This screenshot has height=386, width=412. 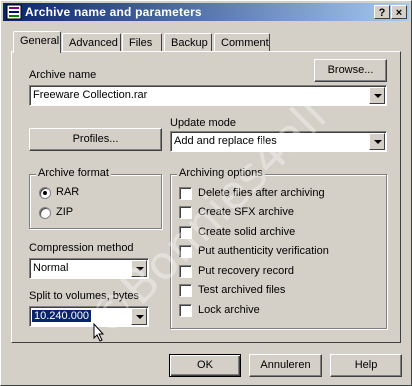 I want to click on archive-name-combo: Freeware Collection.rar, so click(x=208, y=95).